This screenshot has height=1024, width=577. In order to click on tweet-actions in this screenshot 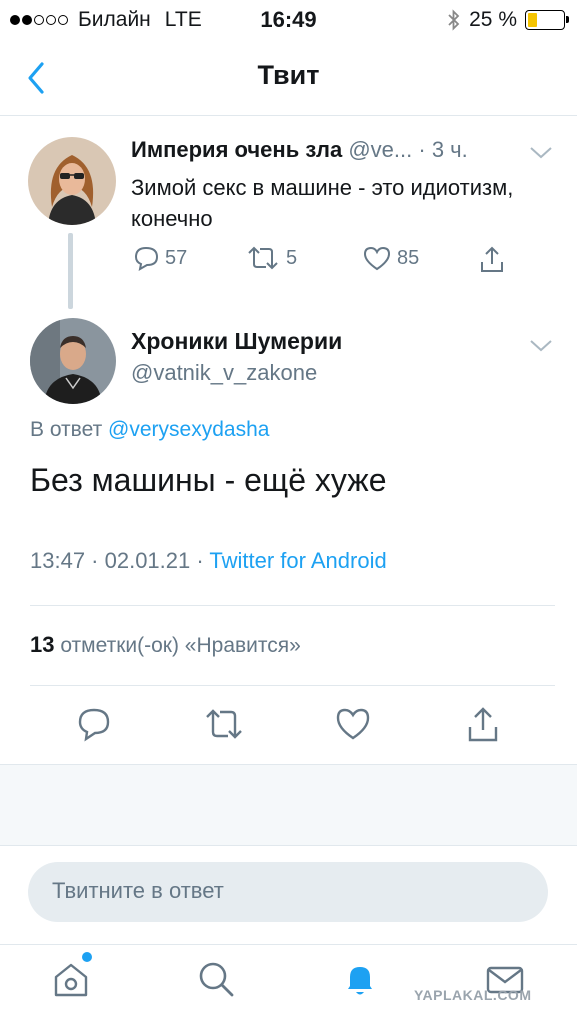, I will do `click(288, 725)`.